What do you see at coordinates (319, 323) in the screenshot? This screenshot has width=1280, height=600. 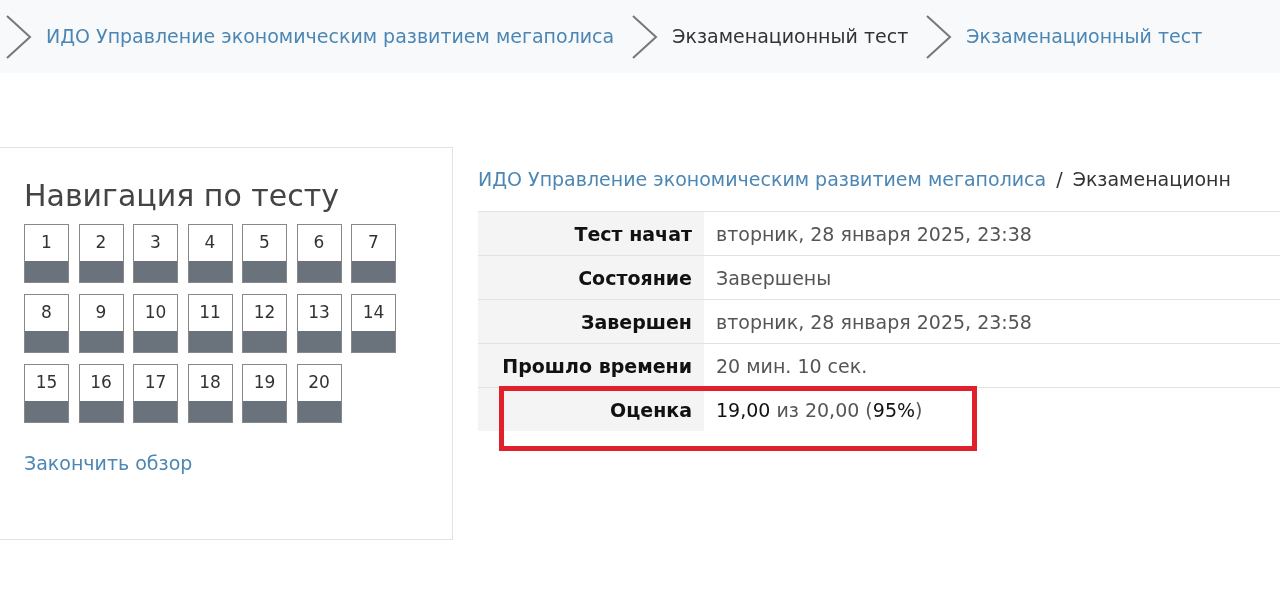 I see `question-button: 13` at bounding box center [319, 323].